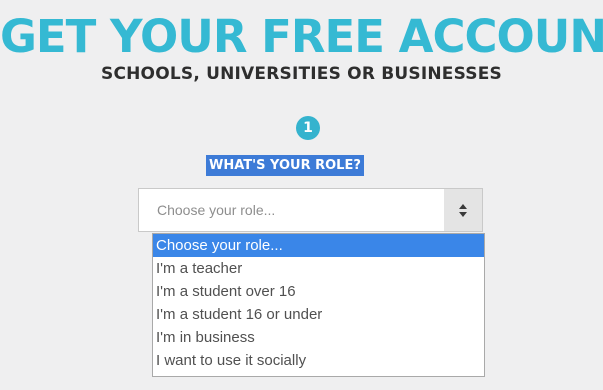 This screenshot has height=390, width=603. What do you see at coordinates (318, 360) in the screenshot?
I see `role-option-social: I want to use it socially` at bounding box center [318, 360].